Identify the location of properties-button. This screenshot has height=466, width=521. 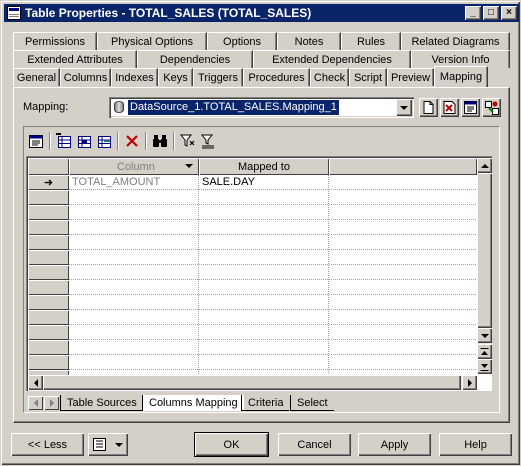
(36, 141).